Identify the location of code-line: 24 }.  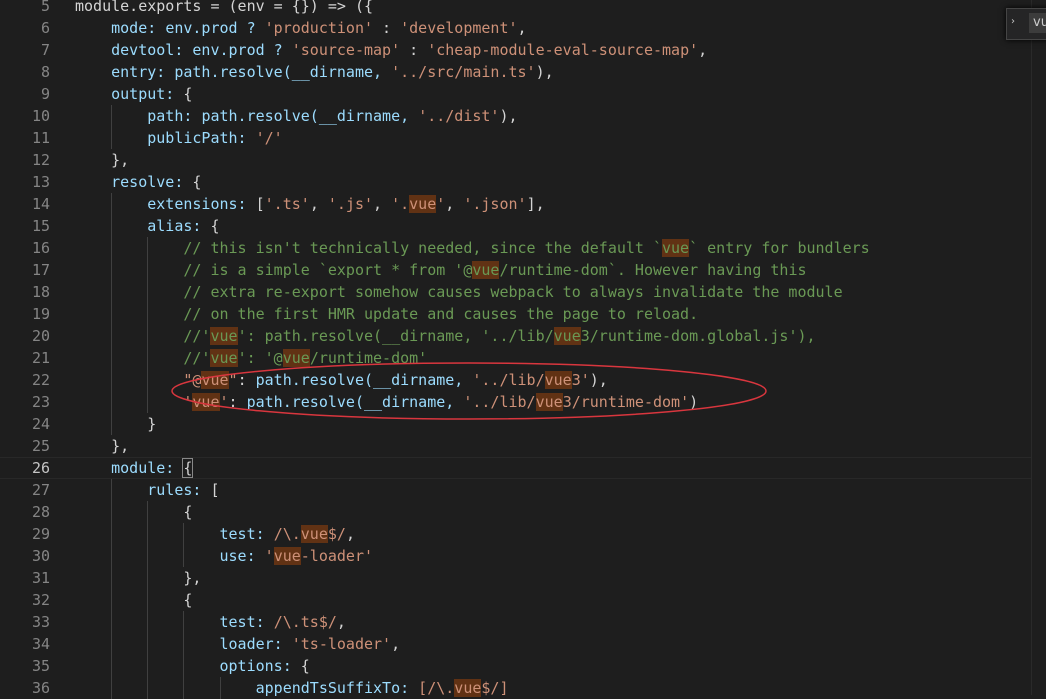
(523, 424).